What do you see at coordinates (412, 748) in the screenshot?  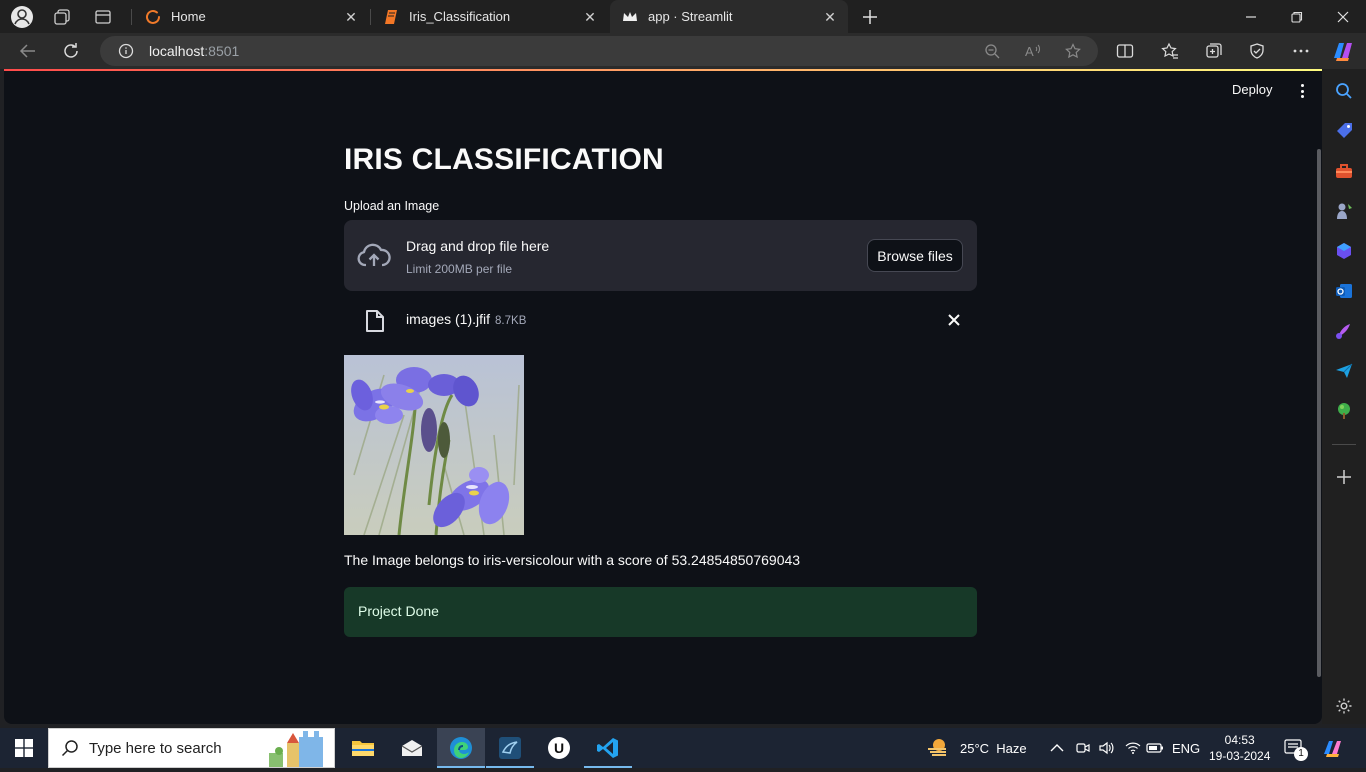 I see `mail-icon` at bounding box center [412, 748].